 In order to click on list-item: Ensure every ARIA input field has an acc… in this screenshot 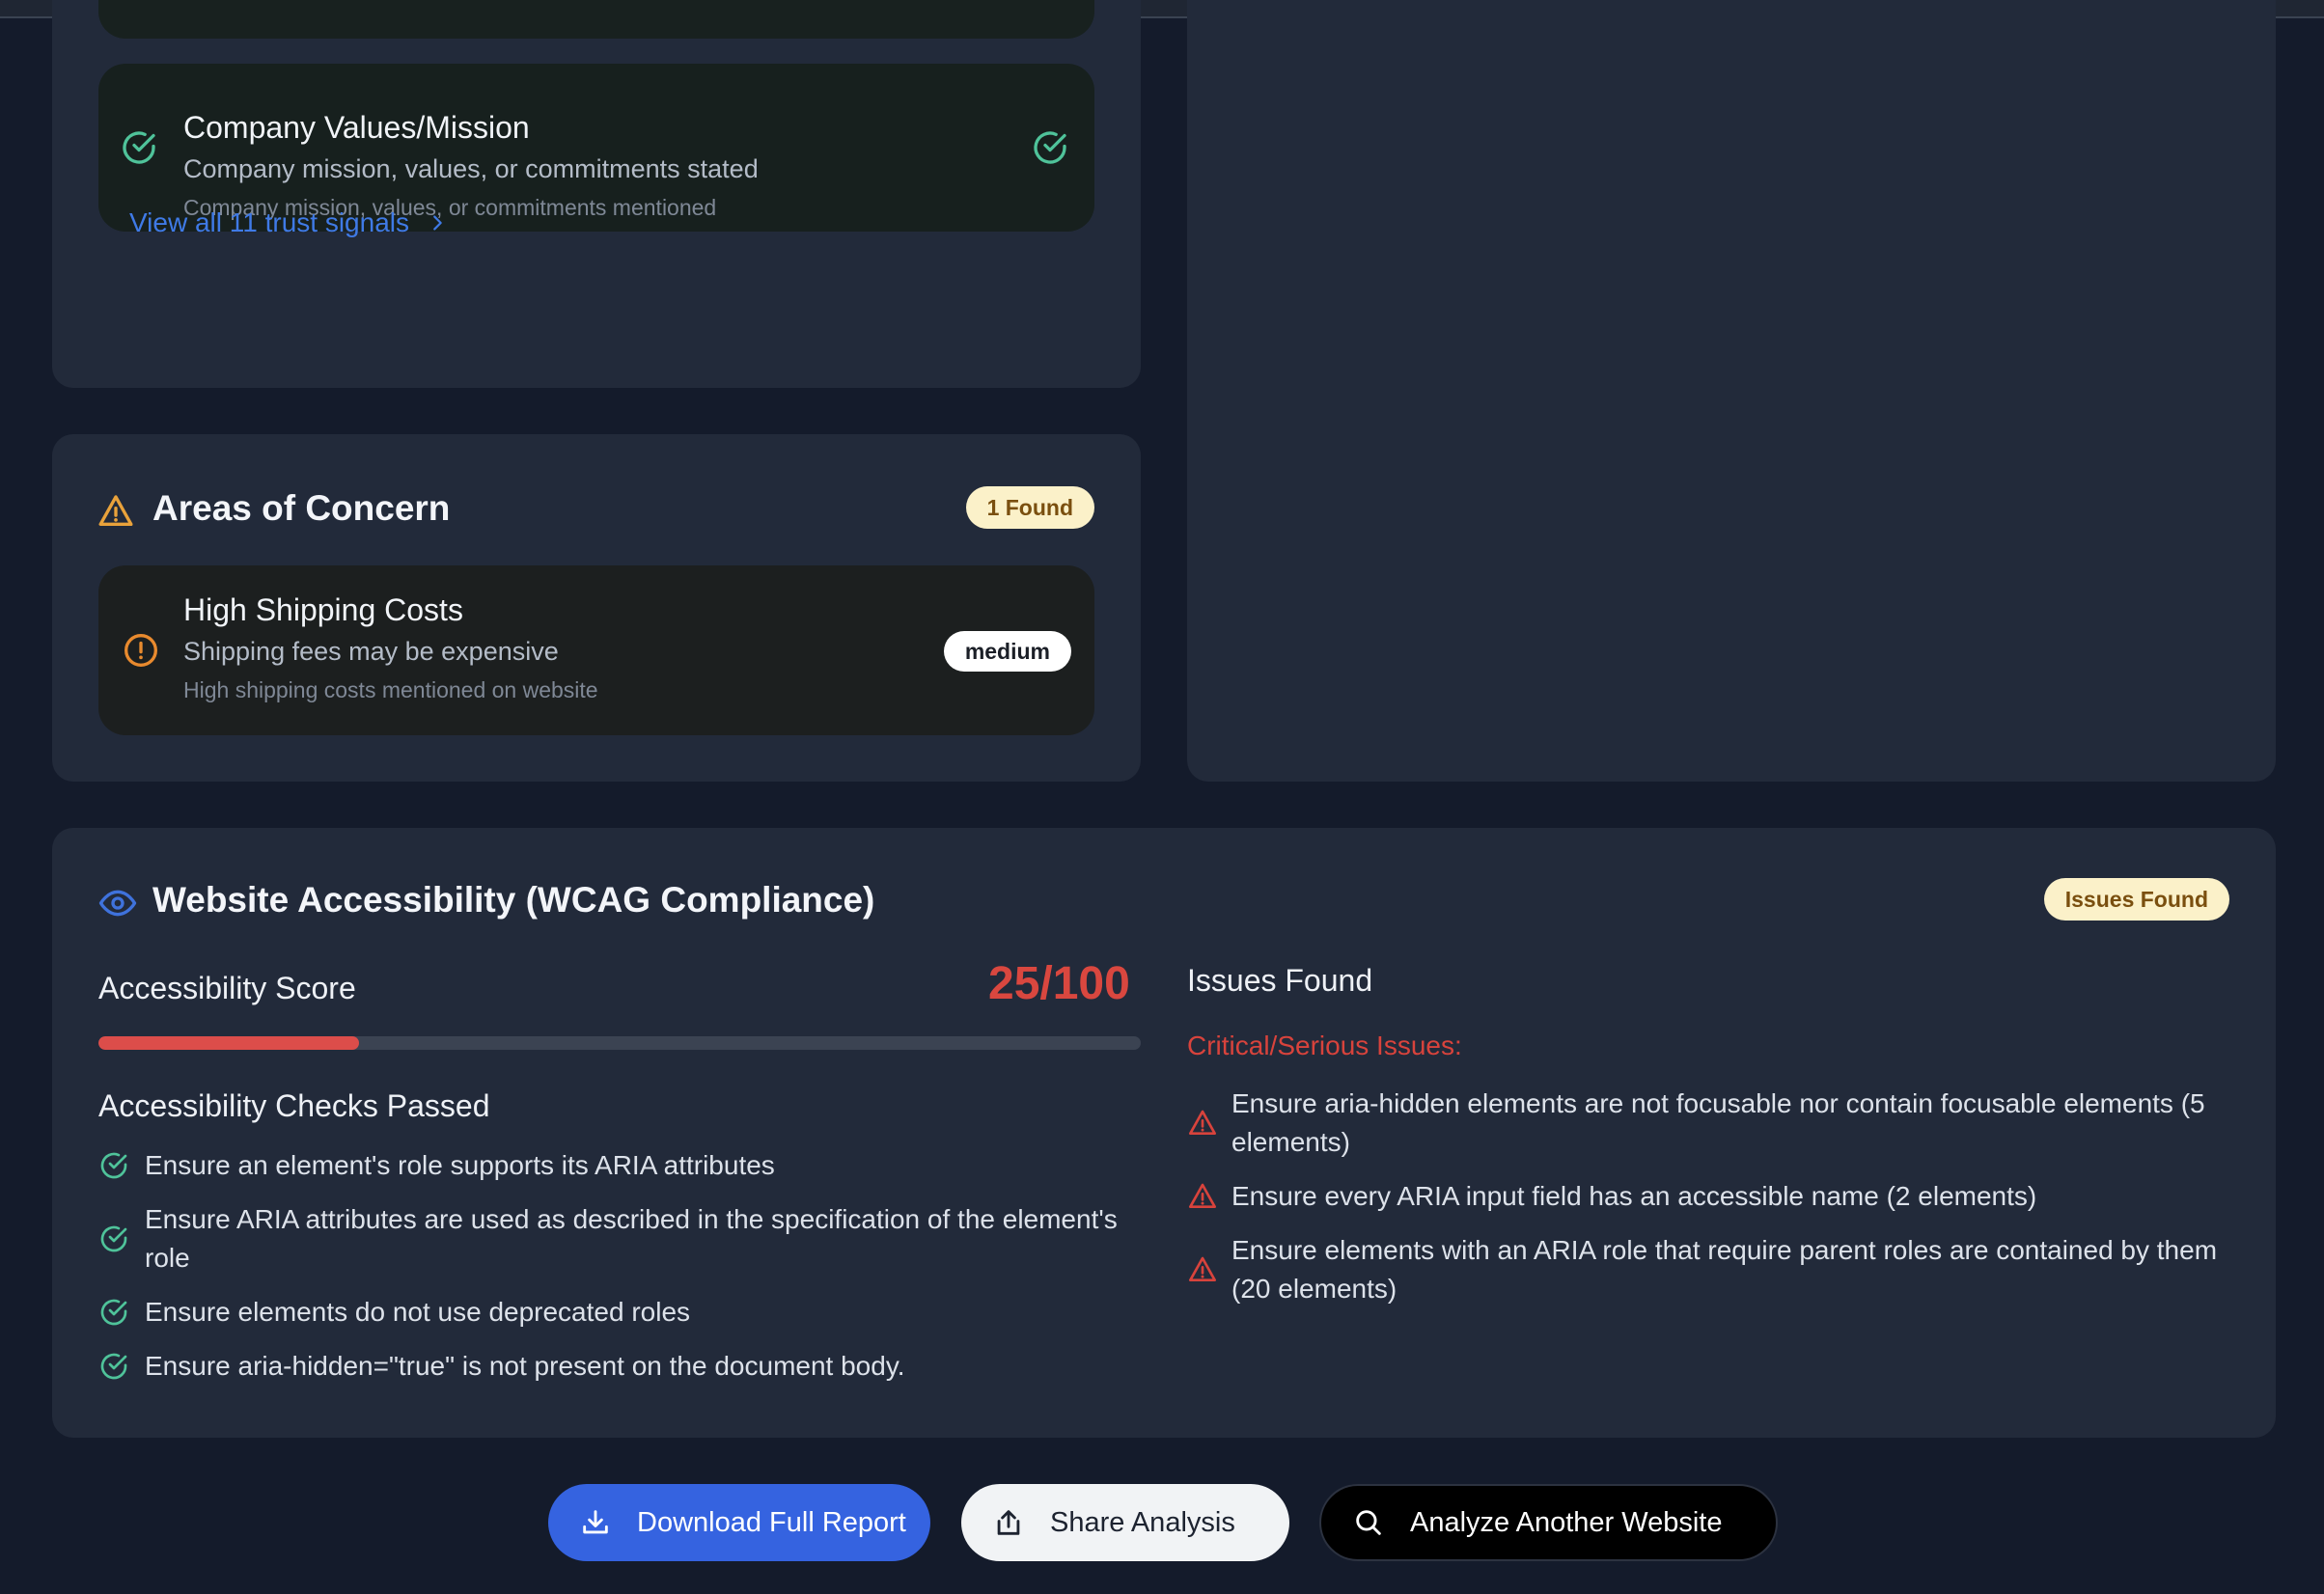, I will do `click(1714, 1196)`.